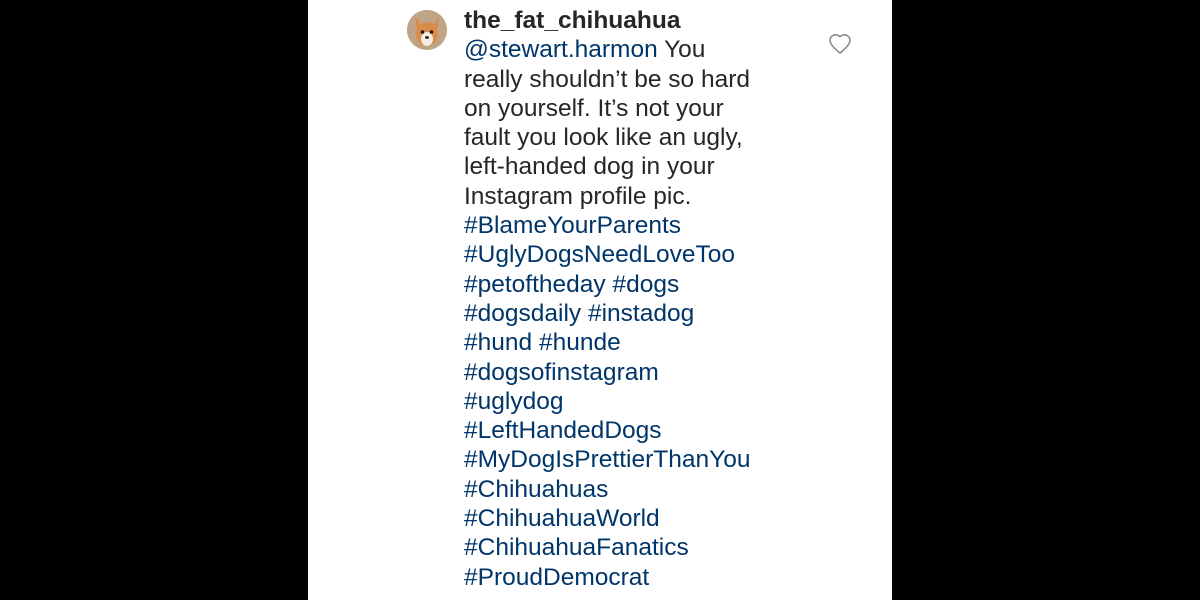 The image size is (1200, 600). I want to click on hashtag-link: #ChihuahuaFanatics, so click(576, 547).